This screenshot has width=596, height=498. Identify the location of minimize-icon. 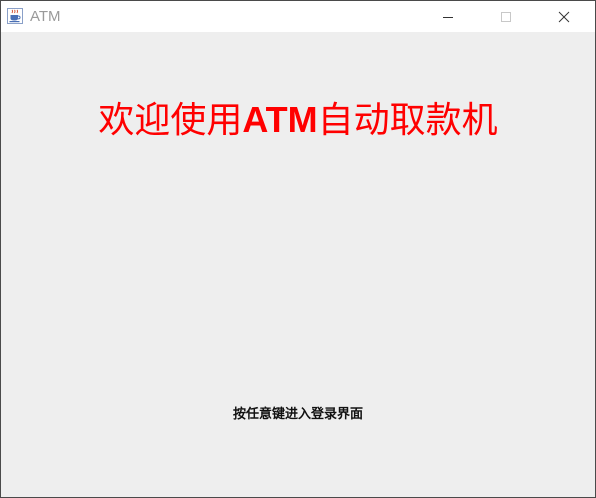
(448, 17).